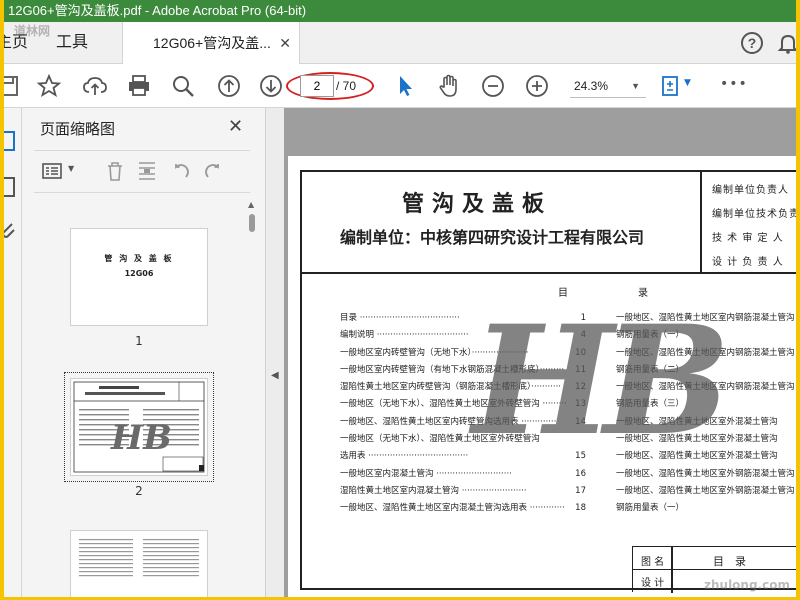  Describe the element at coordinates (275, 352) in the screenshot. I see `panel-collapse-handle: ◀` at that location.